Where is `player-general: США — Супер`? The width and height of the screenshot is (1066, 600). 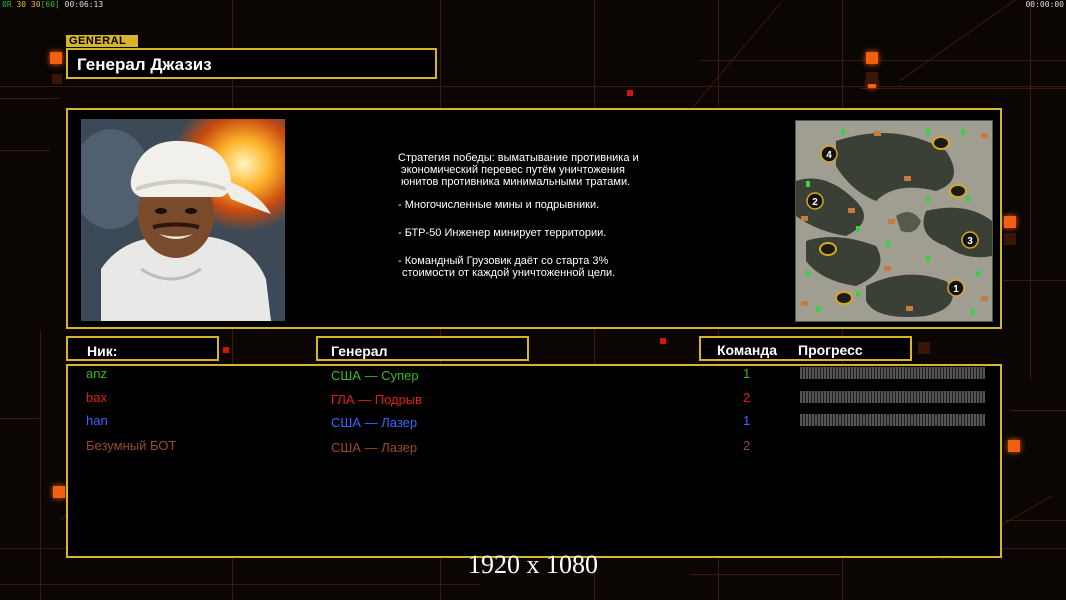 player-general: США — Супер is located at coordinates (375, 375).